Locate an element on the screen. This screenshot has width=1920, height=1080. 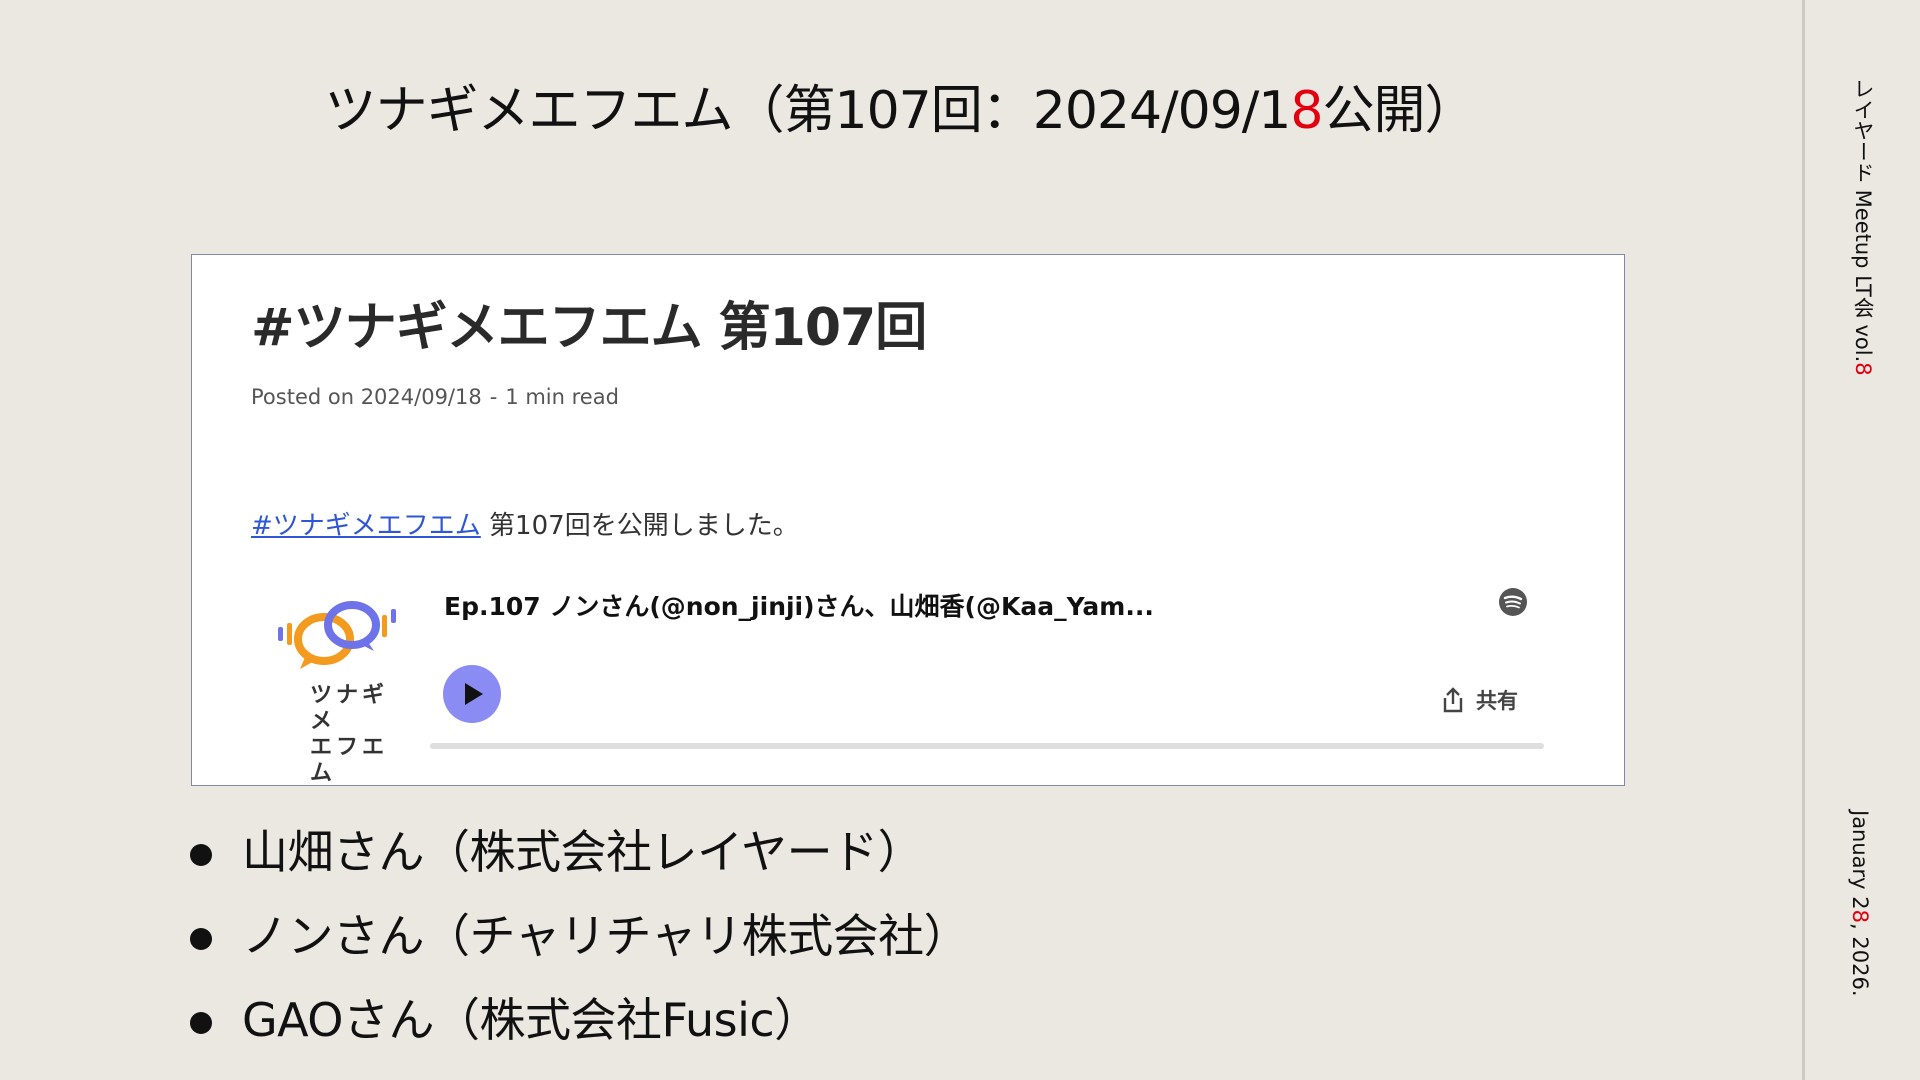
chat-bubbles-icon is located at coordinates (337, 635).